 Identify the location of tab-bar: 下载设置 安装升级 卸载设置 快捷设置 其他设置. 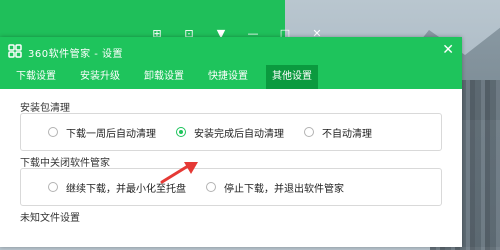
(231, 77).